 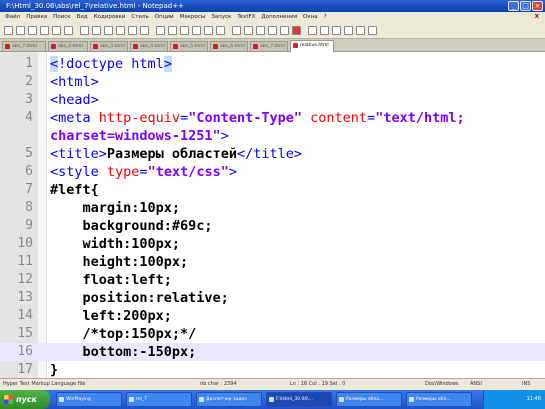 What do you see at coordinates (272, 82) in the screenshot?
I see `code-line: 2 <html>` at bounding box center [272, 82].